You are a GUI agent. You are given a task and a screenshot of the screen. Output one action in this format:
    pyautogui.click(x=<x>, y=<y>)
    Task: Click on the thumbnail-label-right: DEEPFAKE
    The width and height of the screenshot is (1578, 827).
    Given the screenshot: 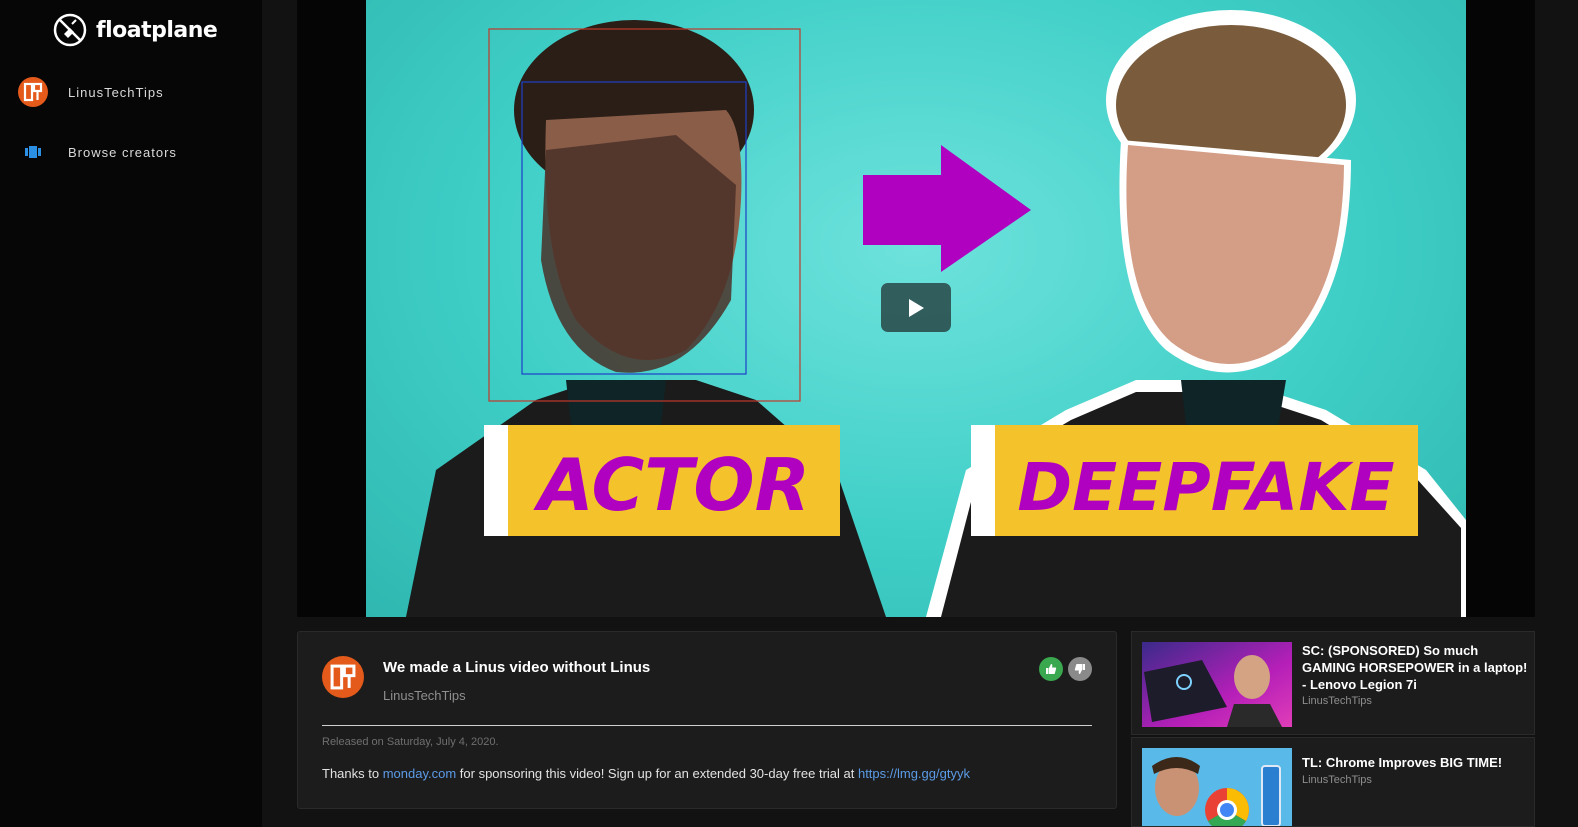 What is the action you would take?
    pyautogui.click(x=1205, y=487)
    